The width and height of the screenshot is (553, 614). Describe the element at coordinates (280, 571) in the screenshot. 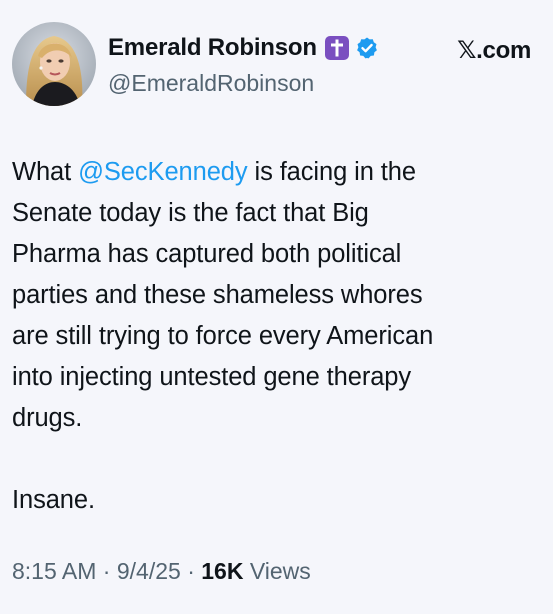

I see `views-label: Views` at that location.